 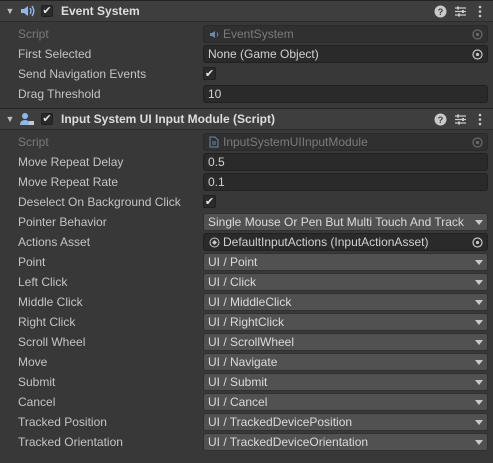 I want to click on deselect-background-label: Deselect On Background Click, so click(x=99, y=202).